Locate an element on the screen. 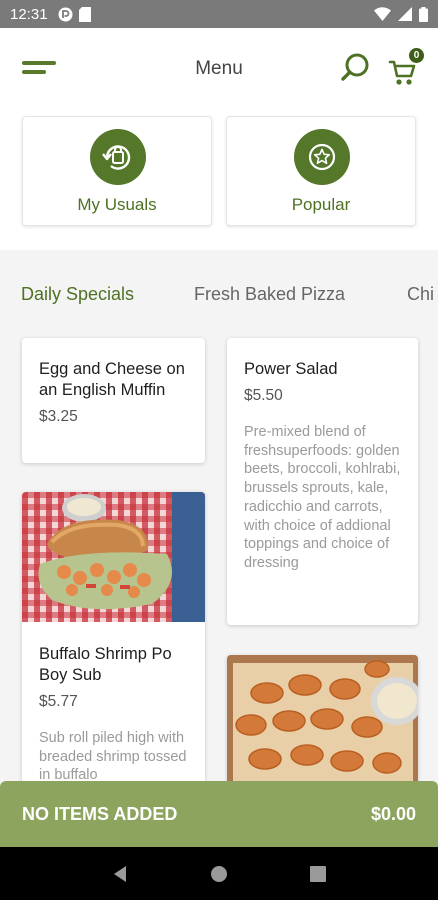 This screenshot has width=438, height=900. status-time: 12:31 is located at coordinates (29, 14).